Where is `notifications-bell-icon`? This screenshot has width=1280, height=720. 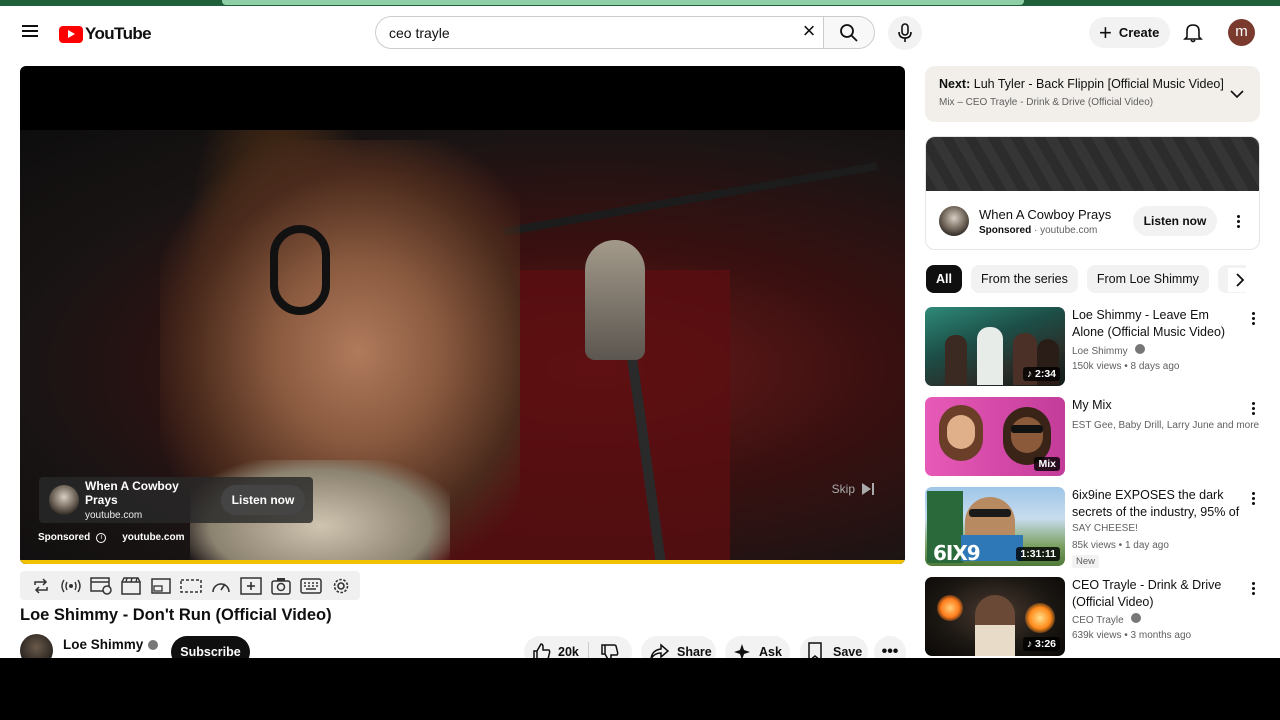 notifications-bell-icon is located at coordinates (1193, 32).